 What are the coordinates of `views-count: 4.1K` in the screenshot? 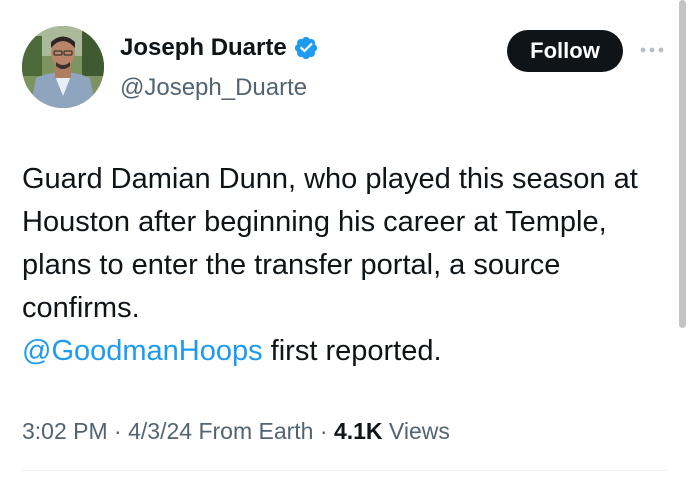 It's located at (358, 431).